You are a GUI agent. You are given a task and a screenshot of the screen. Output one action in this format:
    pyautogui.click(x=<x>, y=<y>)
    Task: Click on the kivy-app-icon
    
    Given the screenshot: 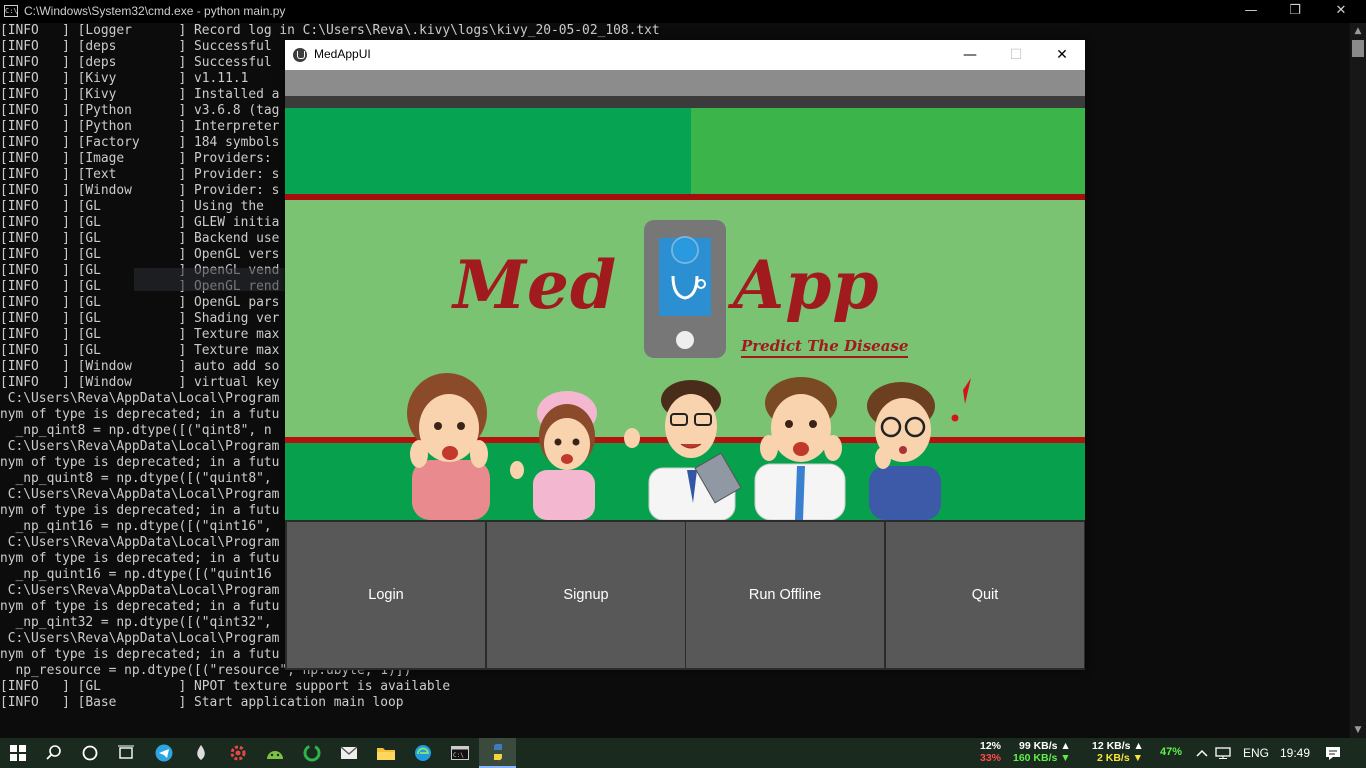 What is the action you would take?
    pyautogui.click(x=300, y=55)
    